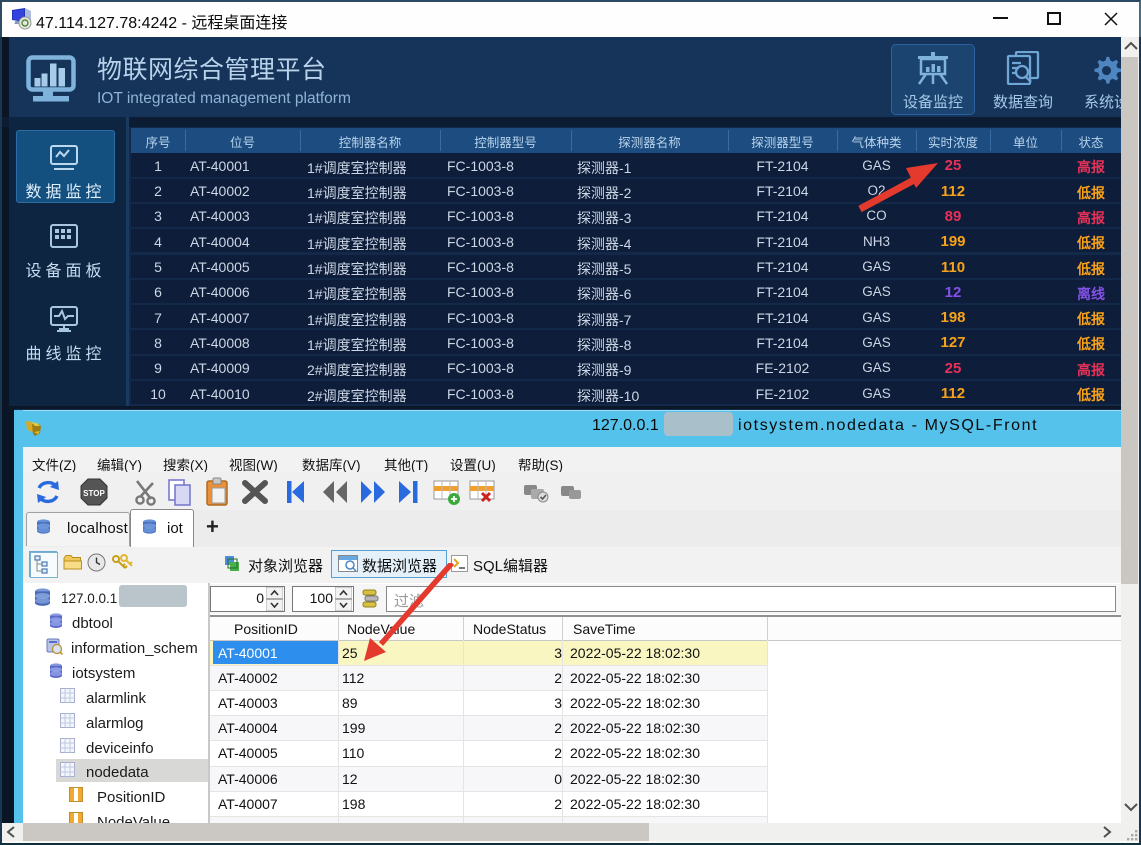 This screenshot has height=845, width=1141. I want to click on svg-text: STOP, so click(94, 493).